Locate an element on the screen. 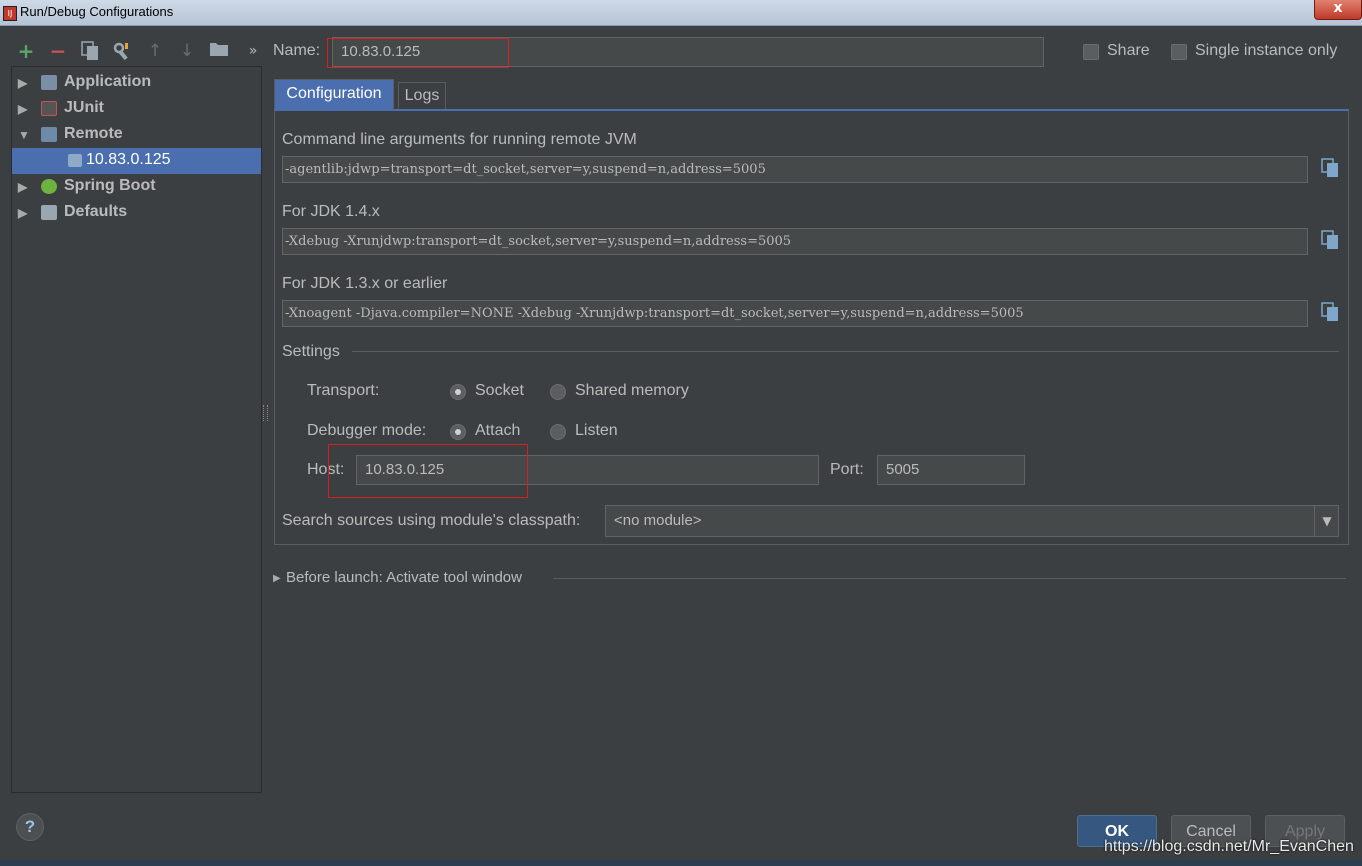  folder-icon is located at coordinates (219, 51).